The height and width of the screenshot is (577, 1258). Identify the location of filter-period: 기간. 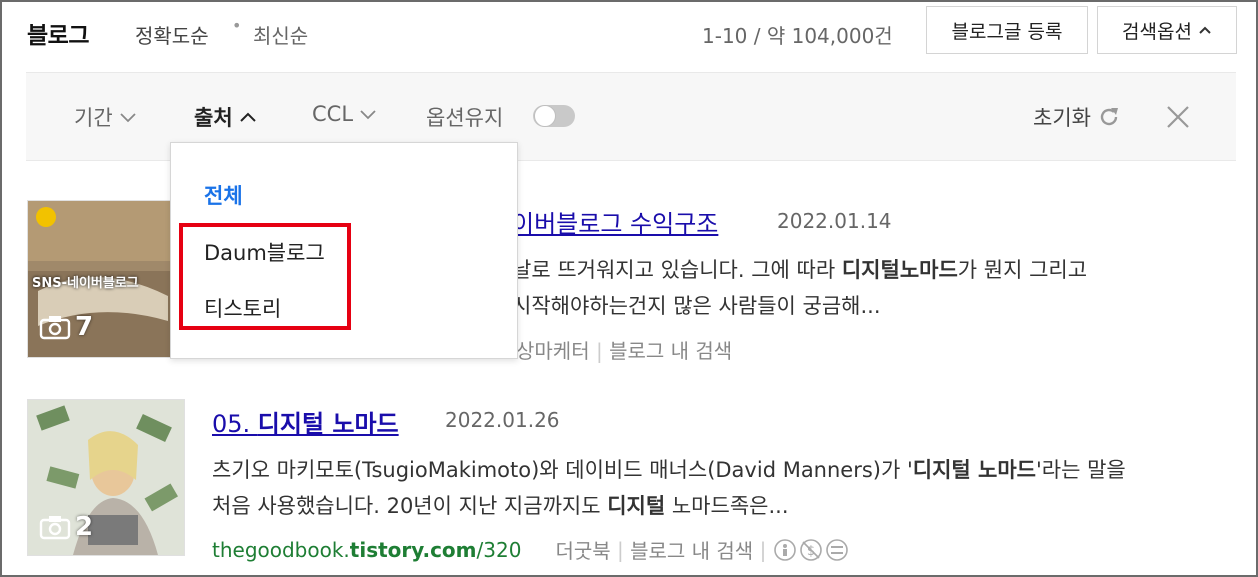
(105, 117).